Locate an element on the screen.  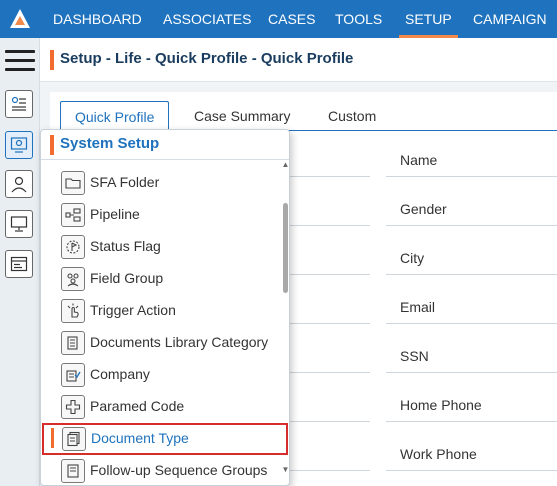
menu-item-follow-up-sequence-groups: Follow-up Sequence Groups is located at coordinates (161, 470).